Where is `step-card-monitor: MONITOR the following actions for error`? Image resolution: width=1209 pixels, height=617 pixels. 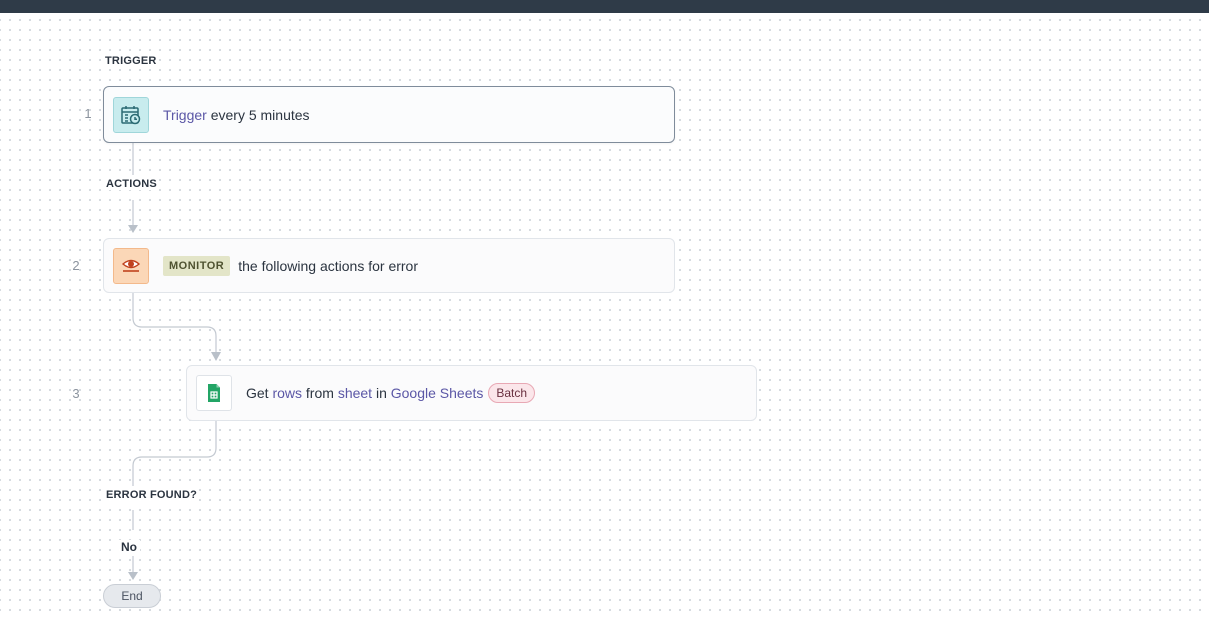 step-card-monitor: MONITOR the following actions for error is located at coordinates (389, 265).